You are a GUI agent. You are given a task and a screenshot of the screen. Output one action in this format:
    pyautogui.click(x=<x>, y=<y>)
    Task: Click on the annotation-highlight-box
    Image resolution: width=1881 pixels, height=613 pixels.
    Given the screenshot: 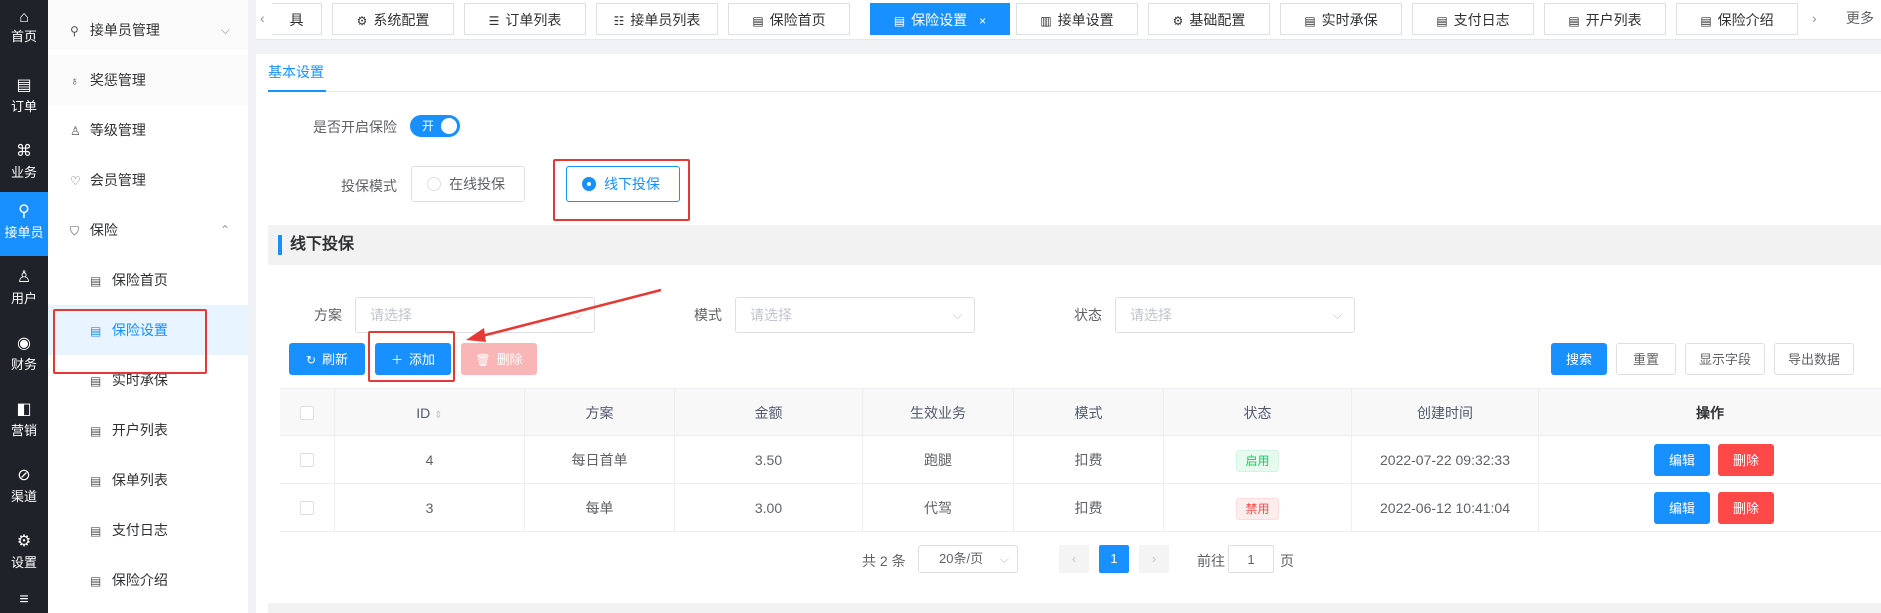 What is the action you would take?
    pyautogui.click(x=130, y=341)
    